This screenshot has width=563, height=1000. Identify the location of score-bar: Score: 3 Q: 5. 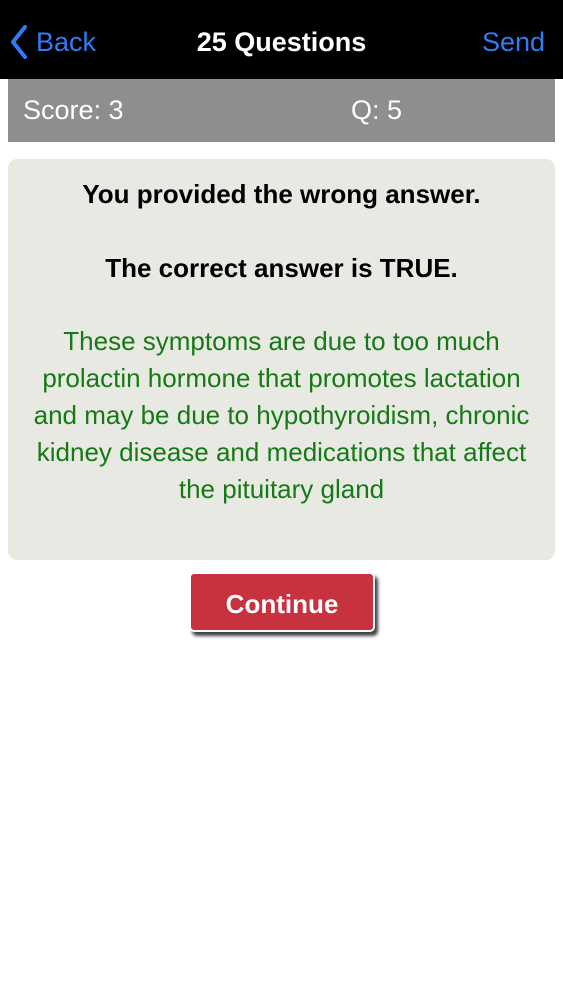
(281, 110).